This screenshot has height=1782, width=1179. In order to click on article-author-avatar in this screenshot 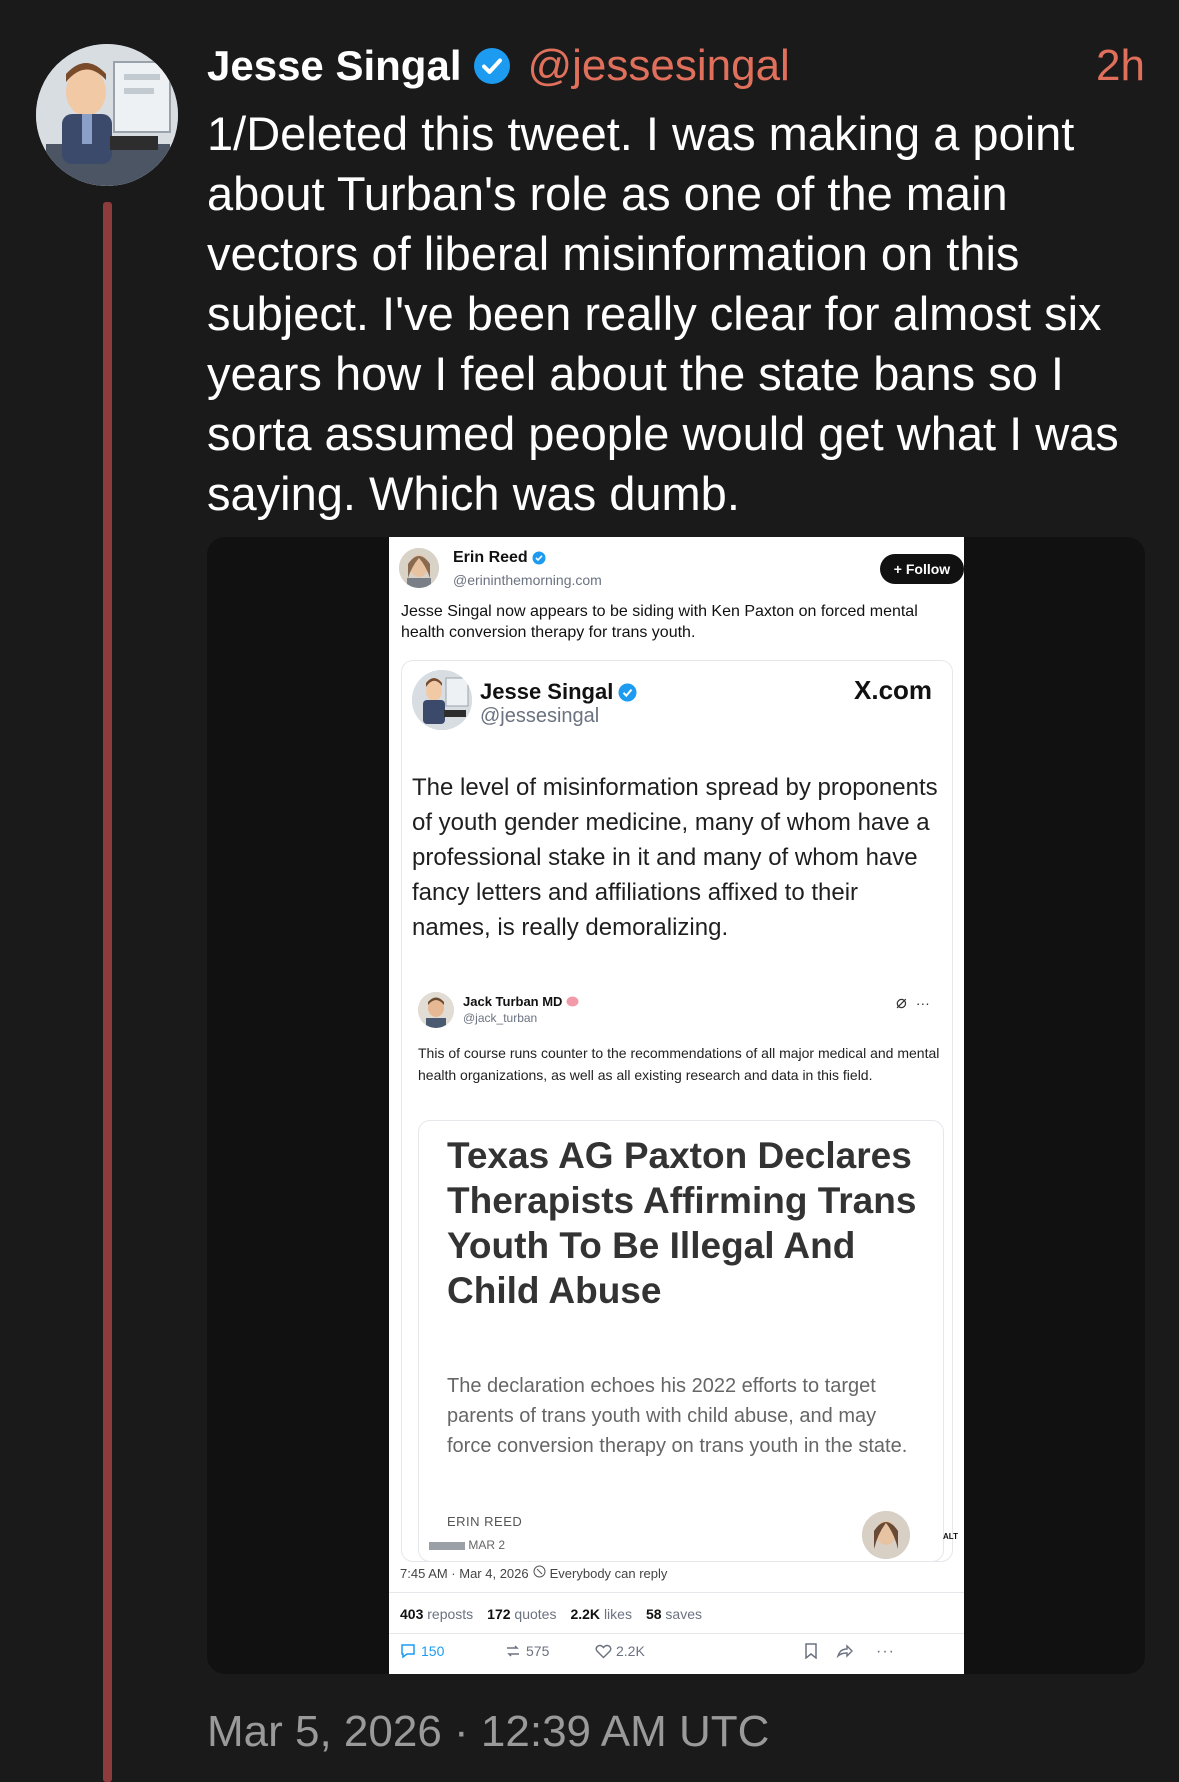, I will do `click(886, 1535)`.